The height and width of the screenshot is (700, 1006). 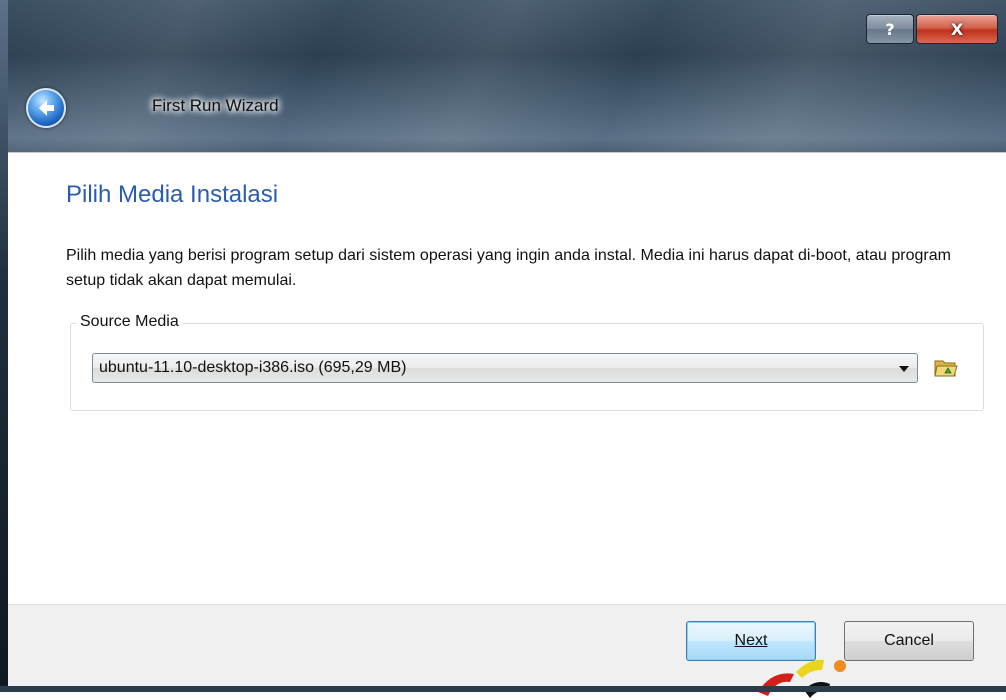 I want to click on back-arrow-icon, so click(x=46, y=108).